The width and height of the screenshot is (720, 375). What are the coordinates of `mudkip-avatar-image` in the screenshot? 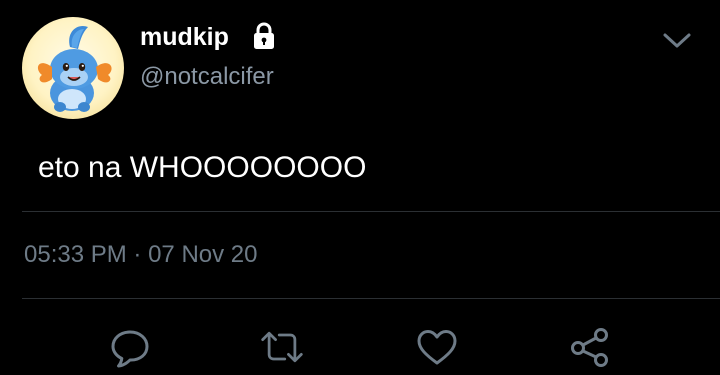 It's located at (73, 68).